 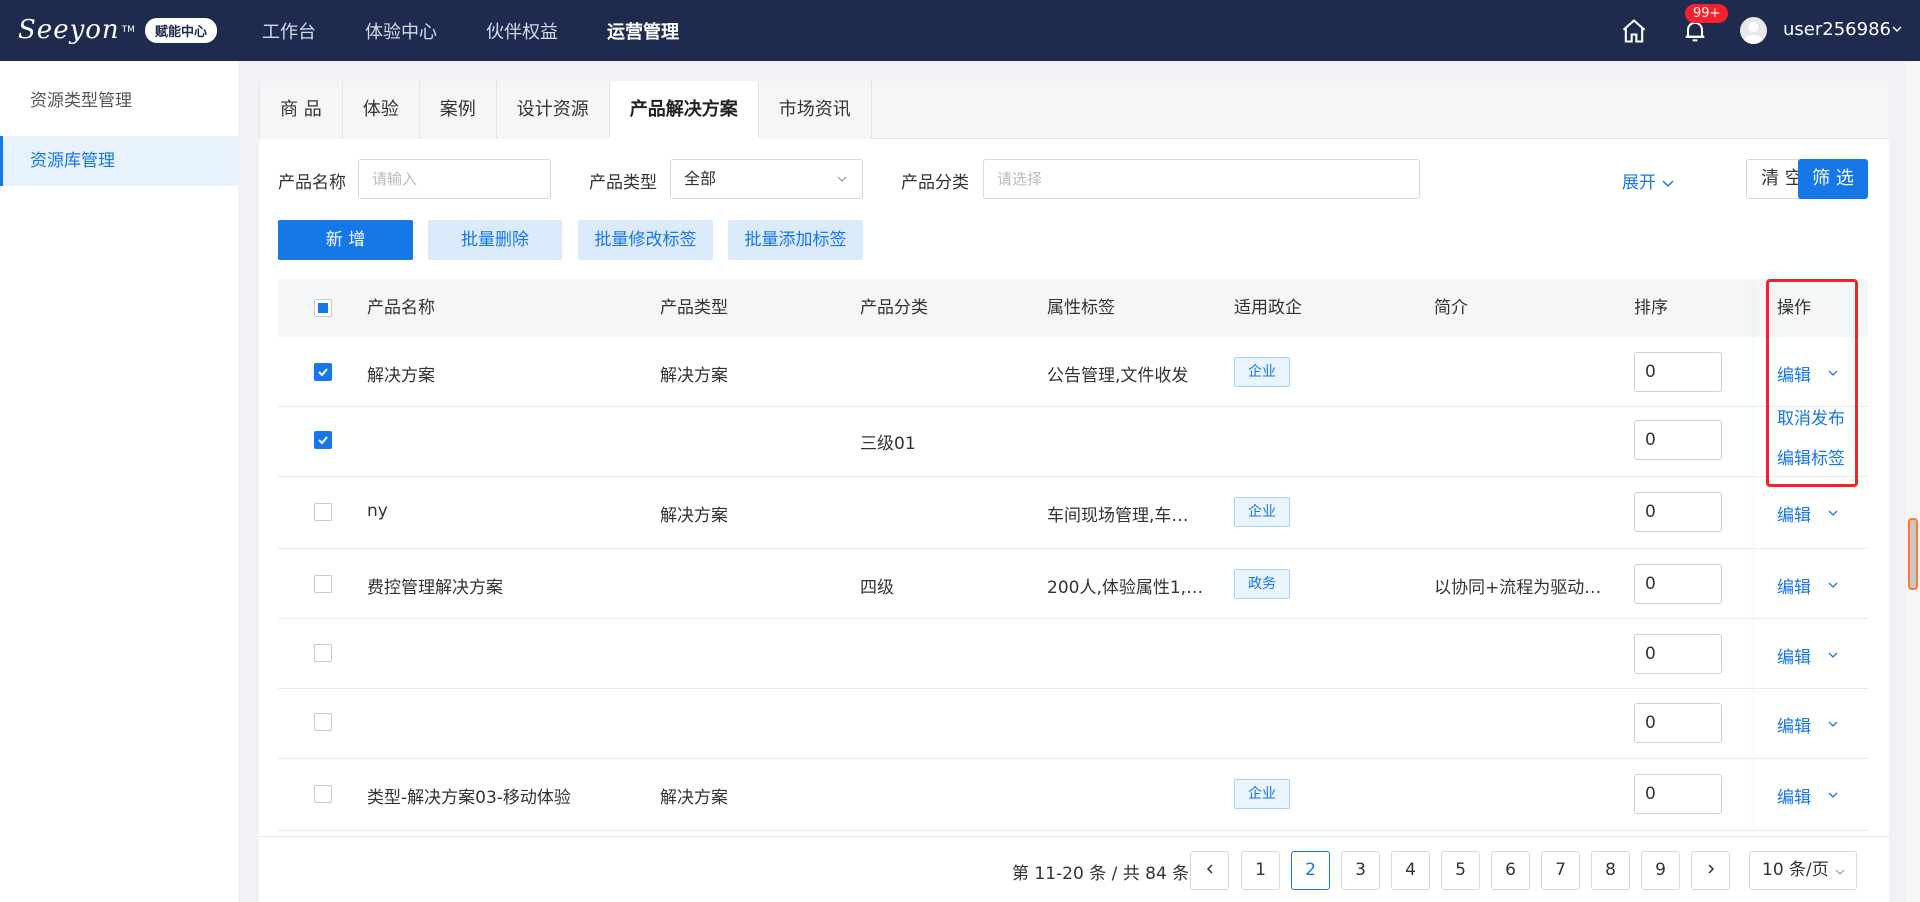 I want to click on avatar, so click(x=1753, y=30).